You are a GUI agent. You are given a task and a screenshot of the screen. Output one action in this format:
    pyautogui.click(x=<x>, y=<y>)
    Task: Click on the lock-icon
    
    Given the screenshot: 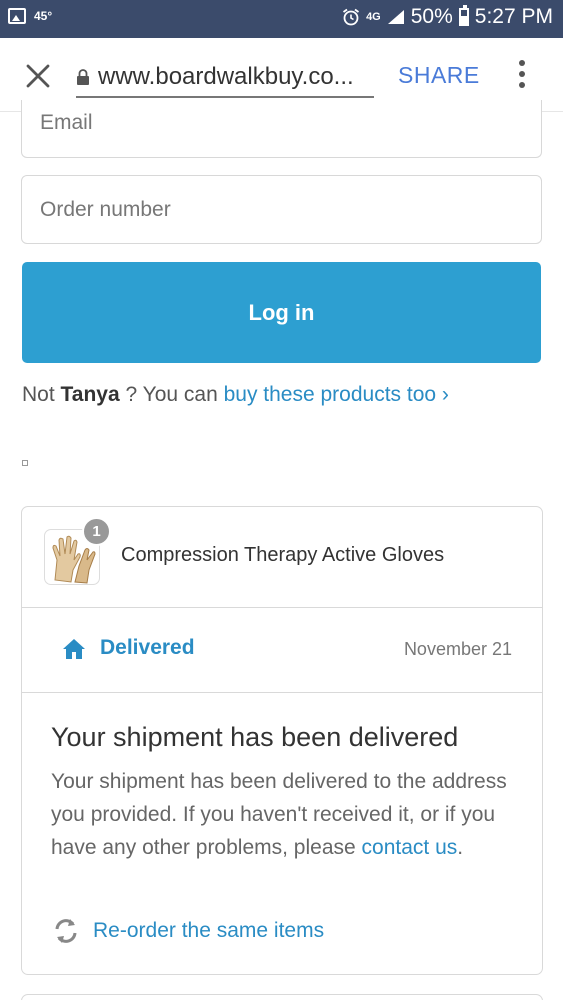 What is the action you would take?
    pyautogui.click(x=83, y=77)
    